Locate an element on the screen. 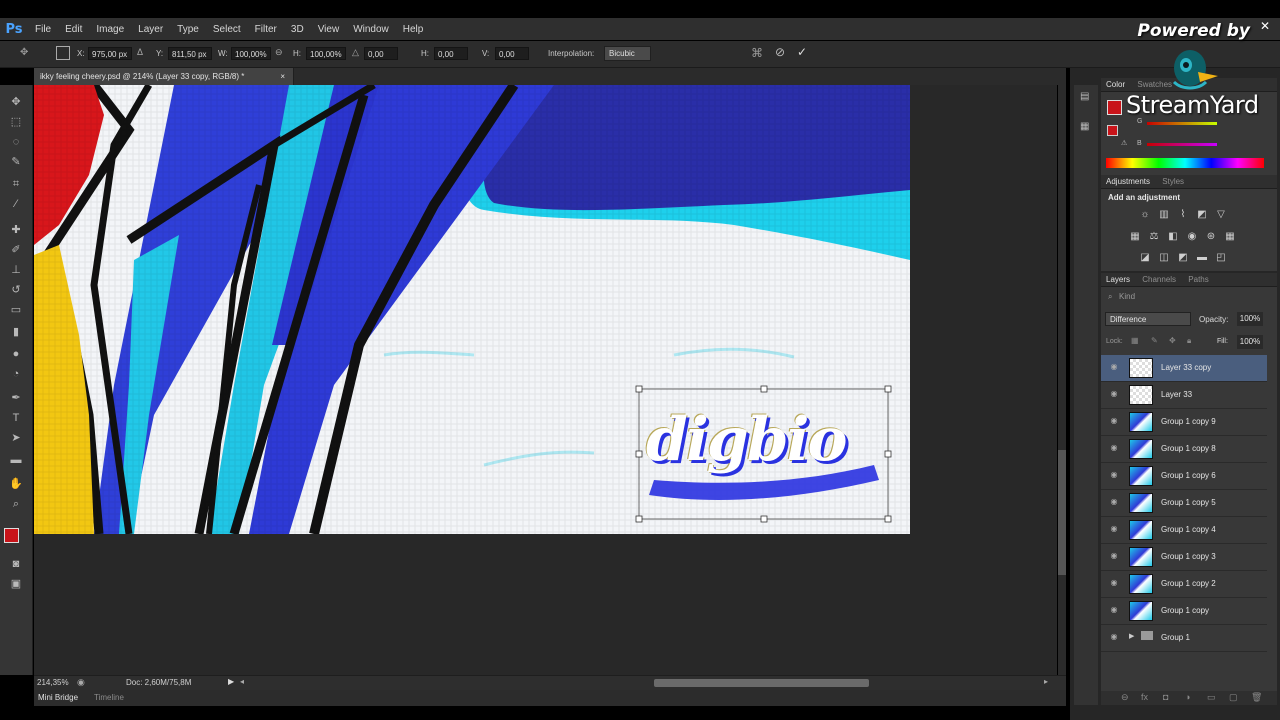 This screenshot has width=1280, height=720. overlay-close-icon: ✕ is located at coordinates (1265, 26).